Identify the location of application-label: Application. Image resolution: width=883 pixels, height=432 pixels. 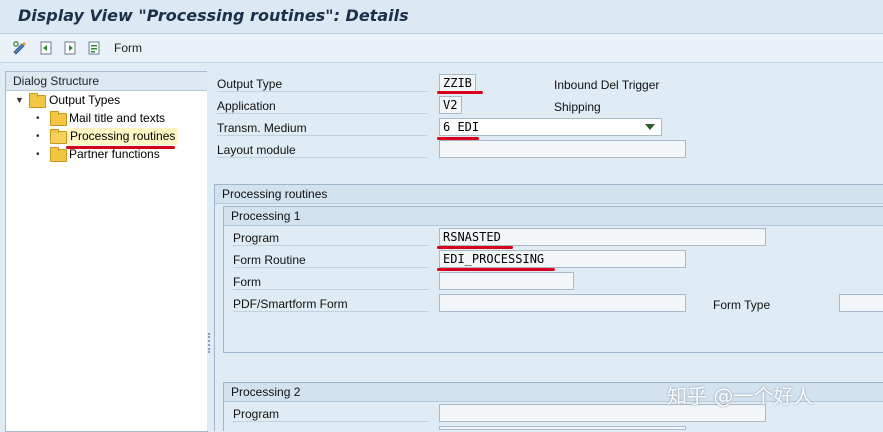
(322, 106).